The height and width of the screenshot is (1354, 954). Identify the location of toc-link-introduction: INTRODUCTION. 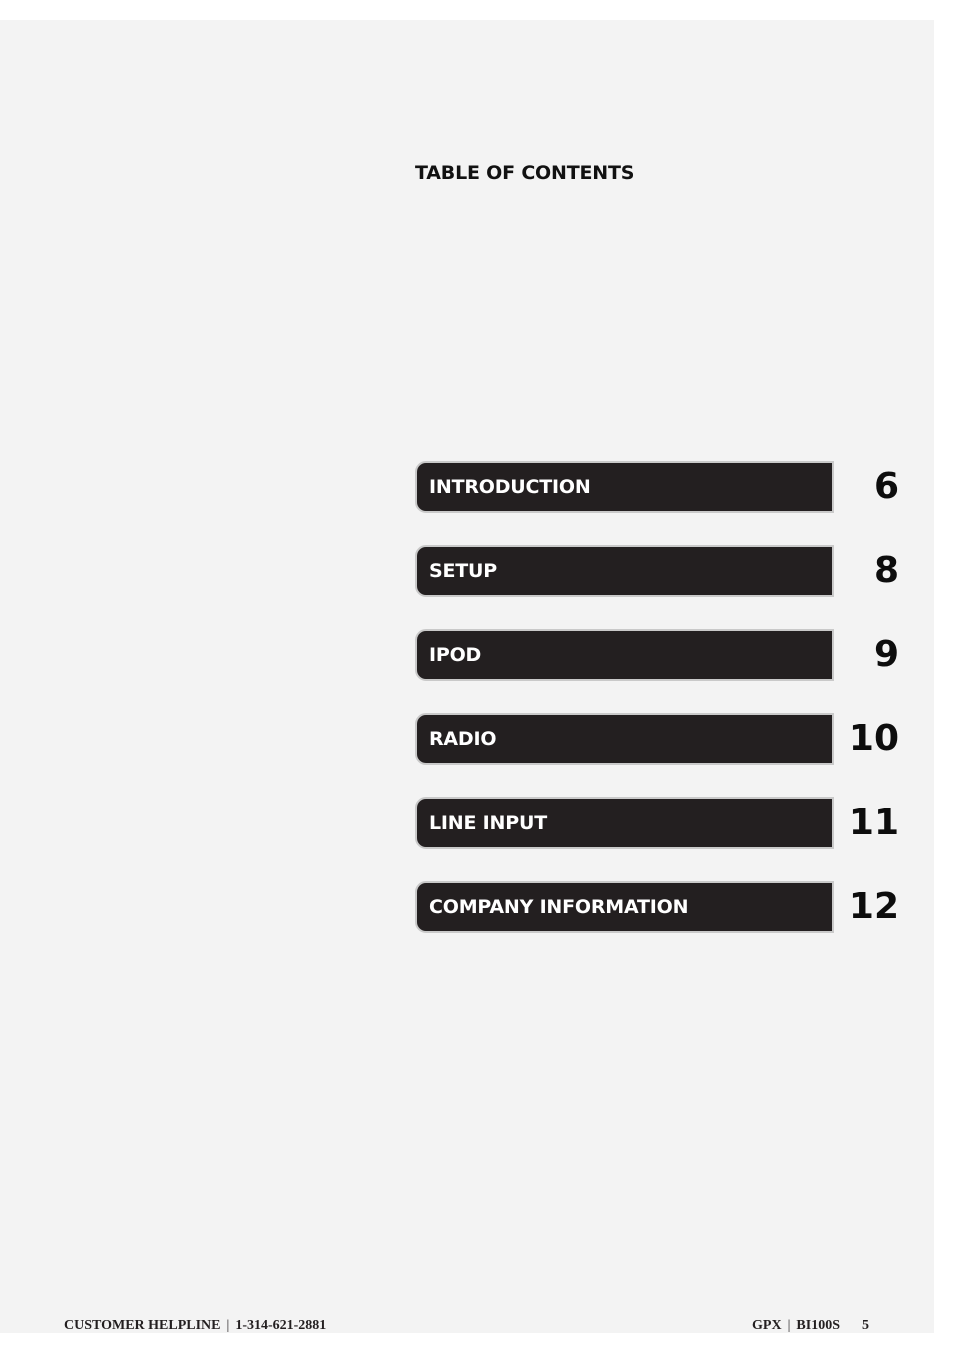
(624, 487).